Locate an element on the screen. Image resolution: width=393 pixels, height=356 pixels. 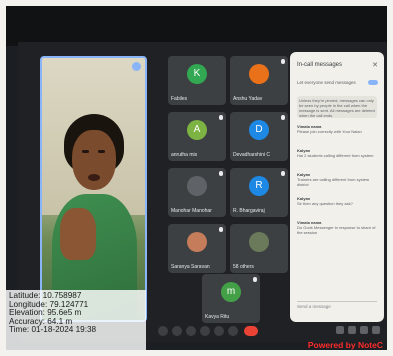
call-controls is located at coordinates (223, 331).